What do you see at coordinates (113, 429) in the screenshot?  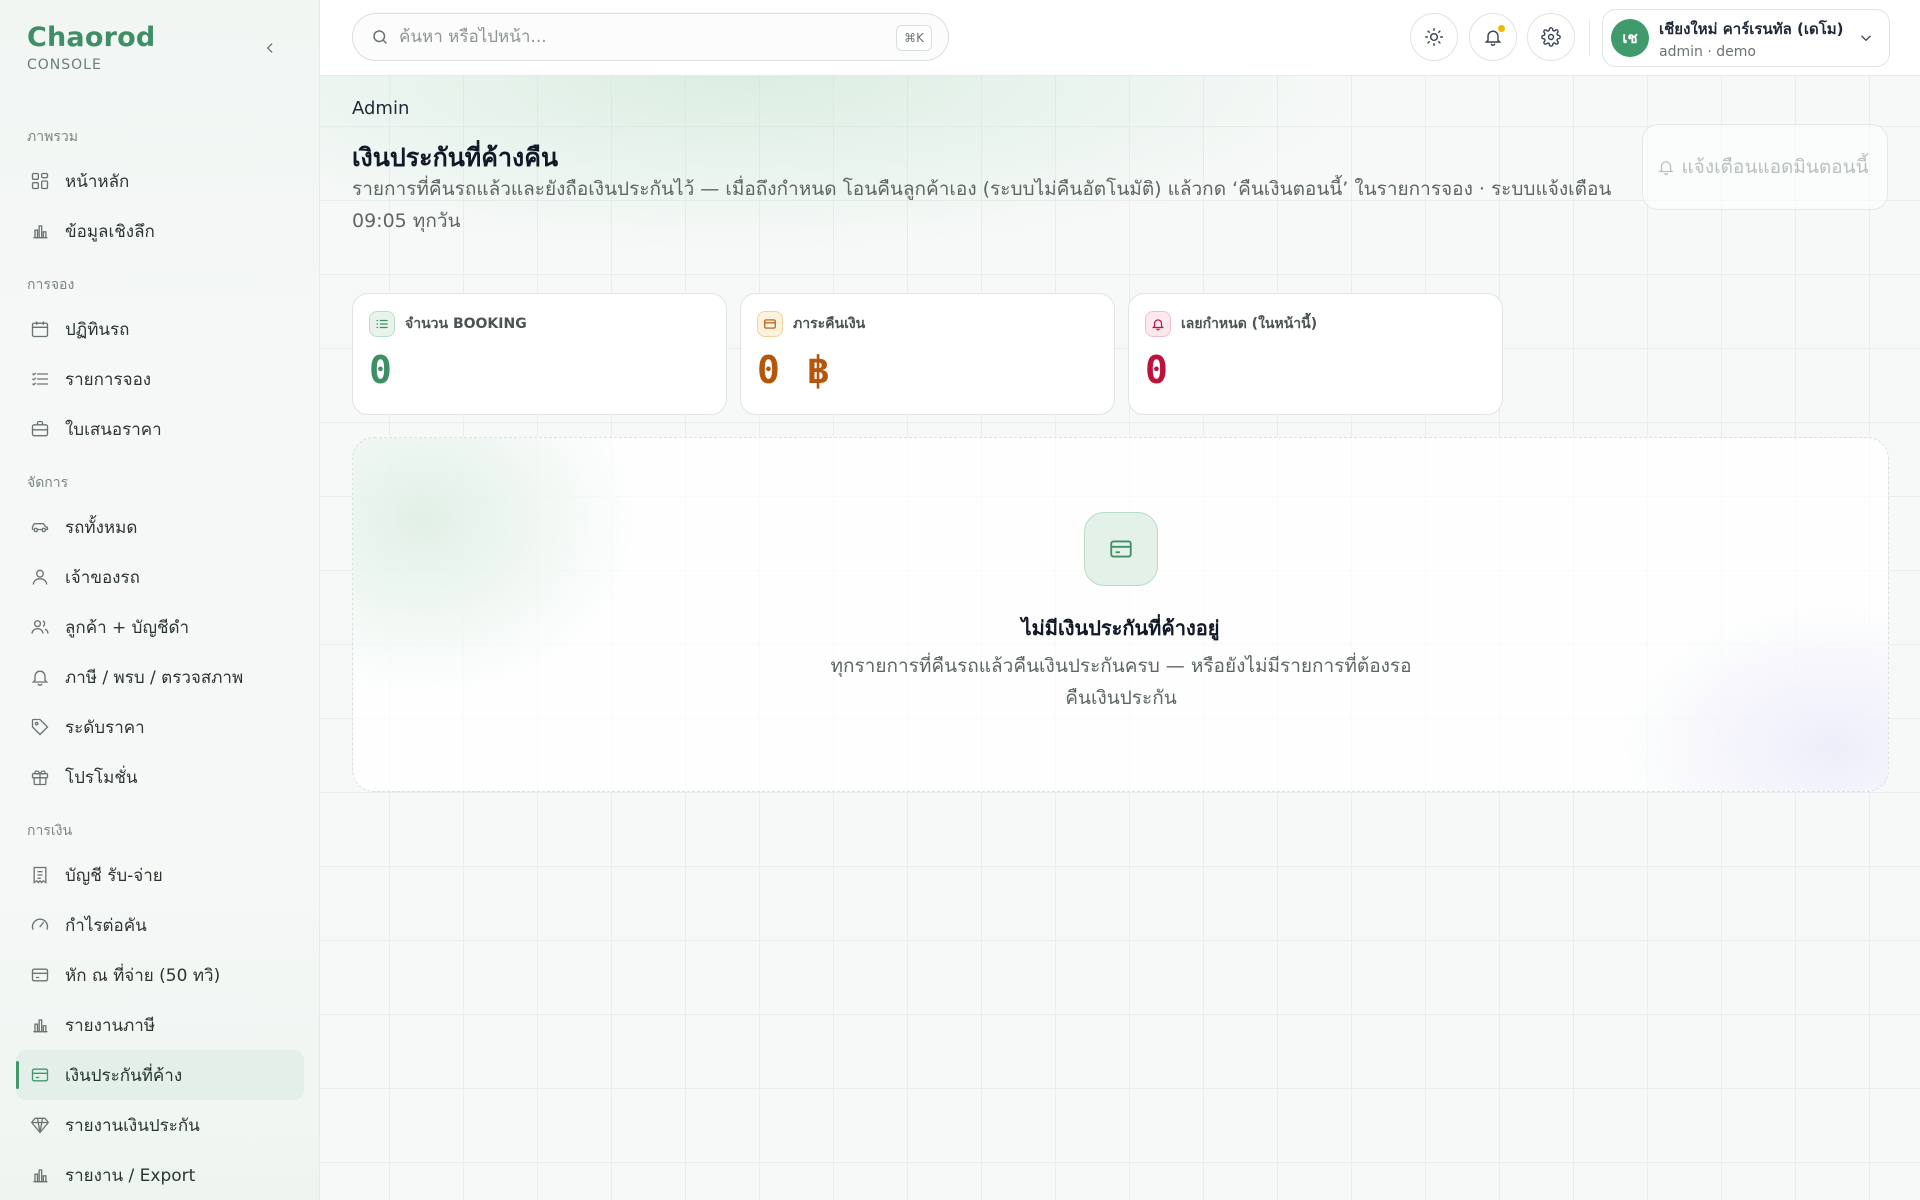 I see `sidebar-item-label: ใบเสนอราคา` at bounding box center [113, 429].